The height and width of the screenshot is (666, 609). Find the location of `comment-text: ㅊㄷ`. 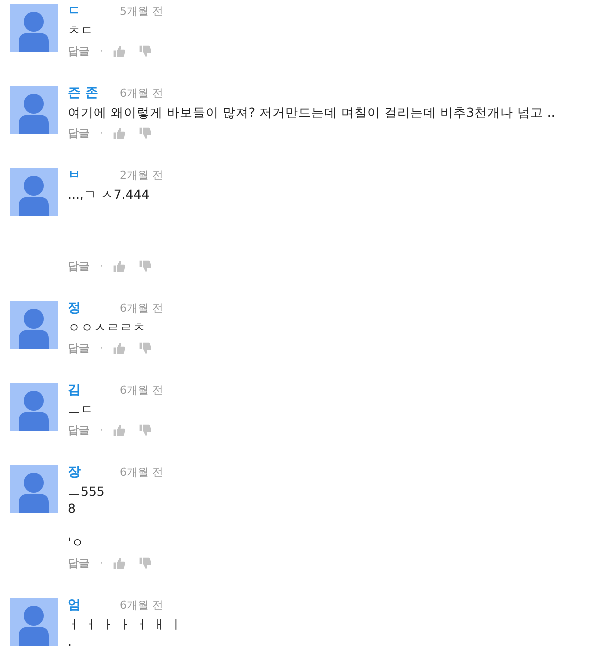

comment-text: ㅊㄷ is located at coordinates (81, 30).